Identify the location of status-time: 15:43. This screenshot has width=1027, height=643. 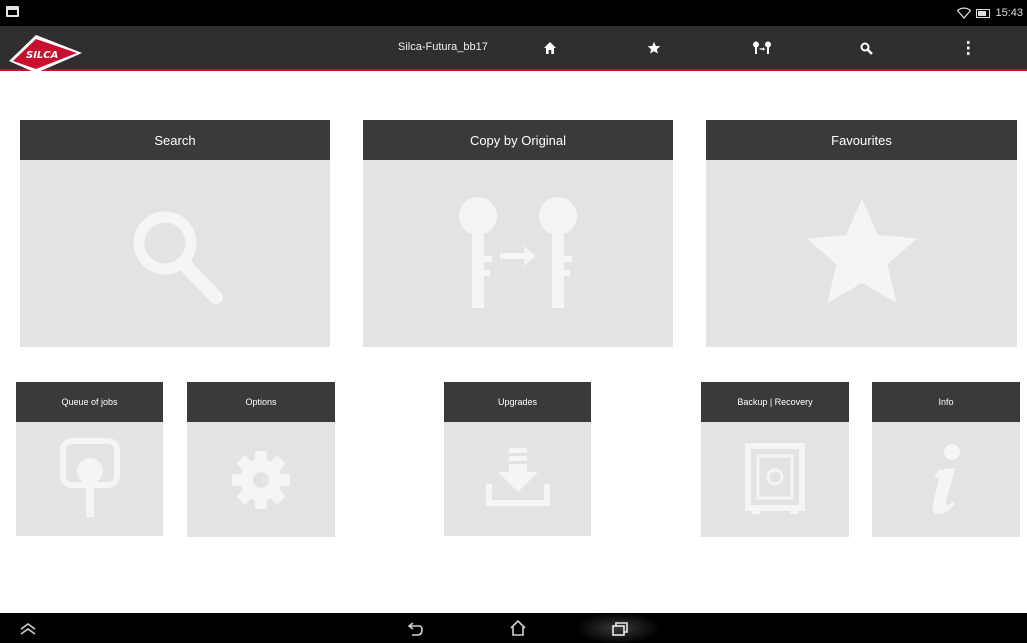
(1009, 13).